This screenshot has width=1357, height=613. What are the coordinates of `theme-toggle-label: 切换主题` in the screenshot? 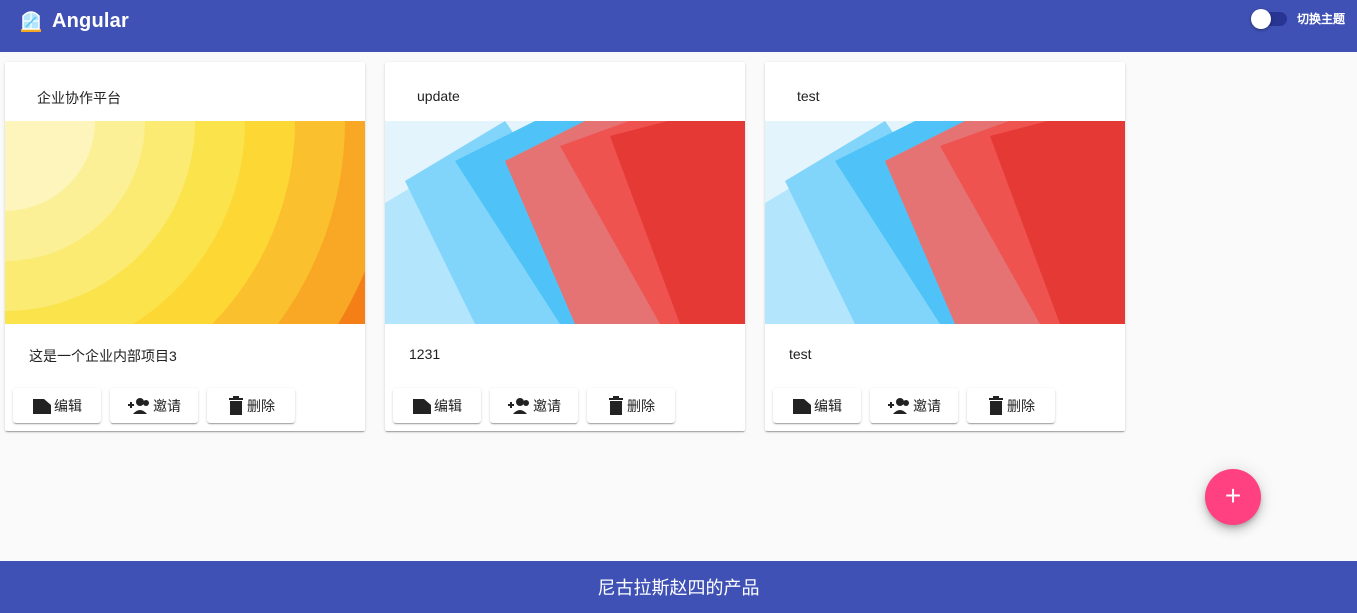 It's located at (1320, 19).